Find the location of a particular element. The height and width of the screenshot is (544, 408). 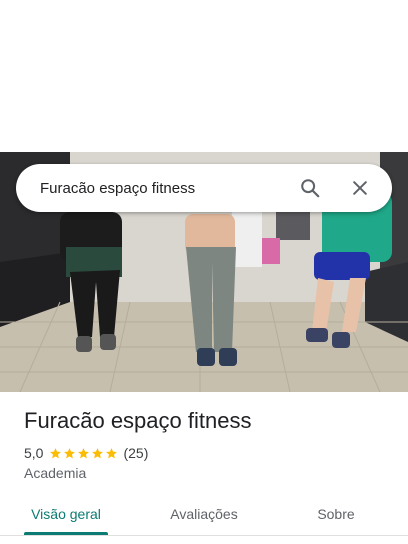

place-title: Furacão espaço fitness is located at coordinates (138, 420).